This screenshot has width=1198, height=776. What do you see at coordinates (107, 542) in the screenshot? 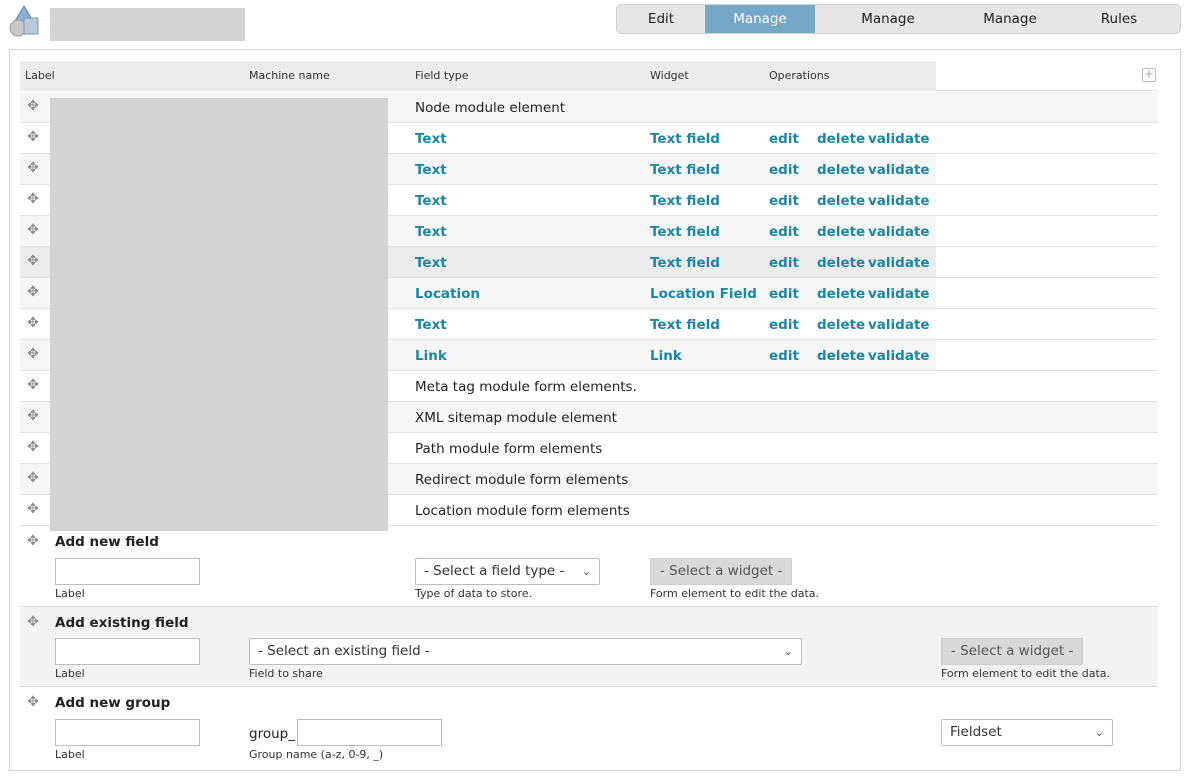
I see `add-new-field-title: Add new field` at bounding box center [107, 542].